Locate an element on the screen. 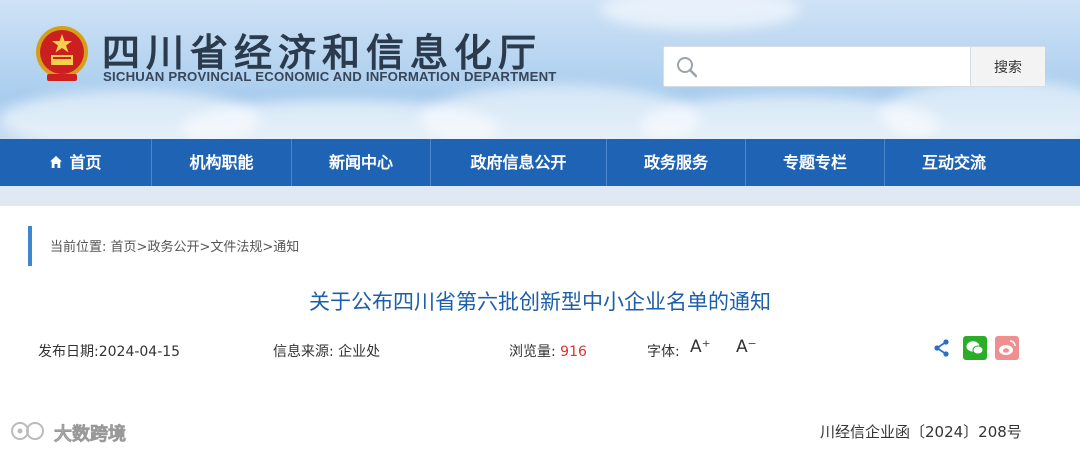 This screenshot has width=1080, height=451. font-decrease-button: A⁻ is located at coordinates (746, 347).